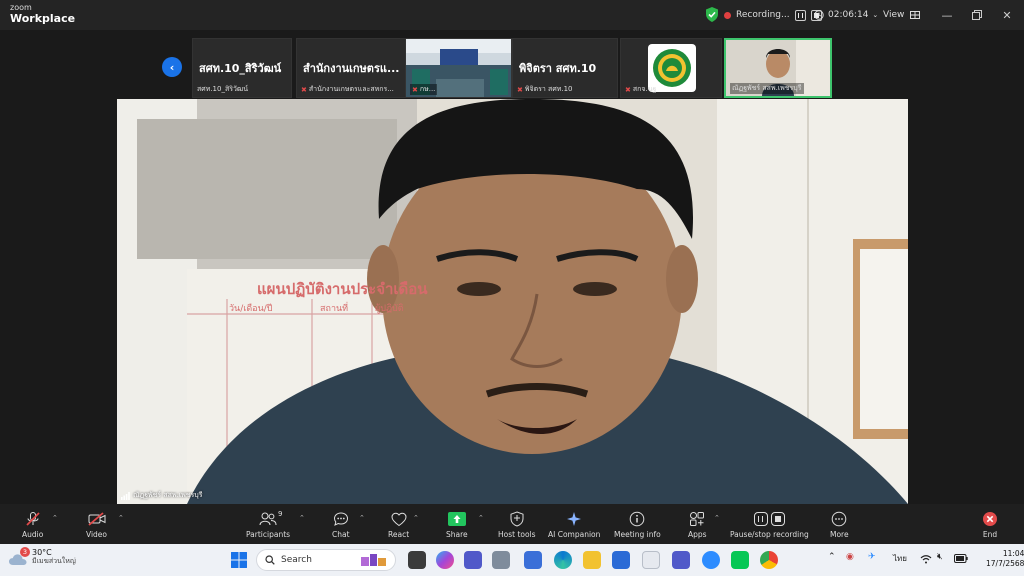 The height and width of the screenshot is (576, 1024). Describe the element at coordinates (473, 560) in the screenshot. I see `teams-icon` at that location.